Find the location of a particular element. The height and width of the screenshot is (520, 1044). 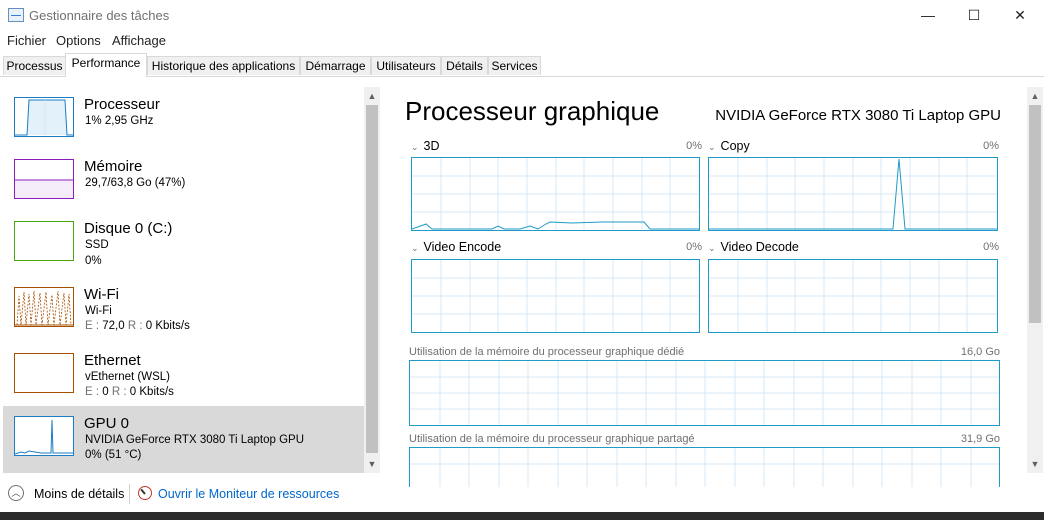

task-manager-icon is located at coordinates (16, 15).